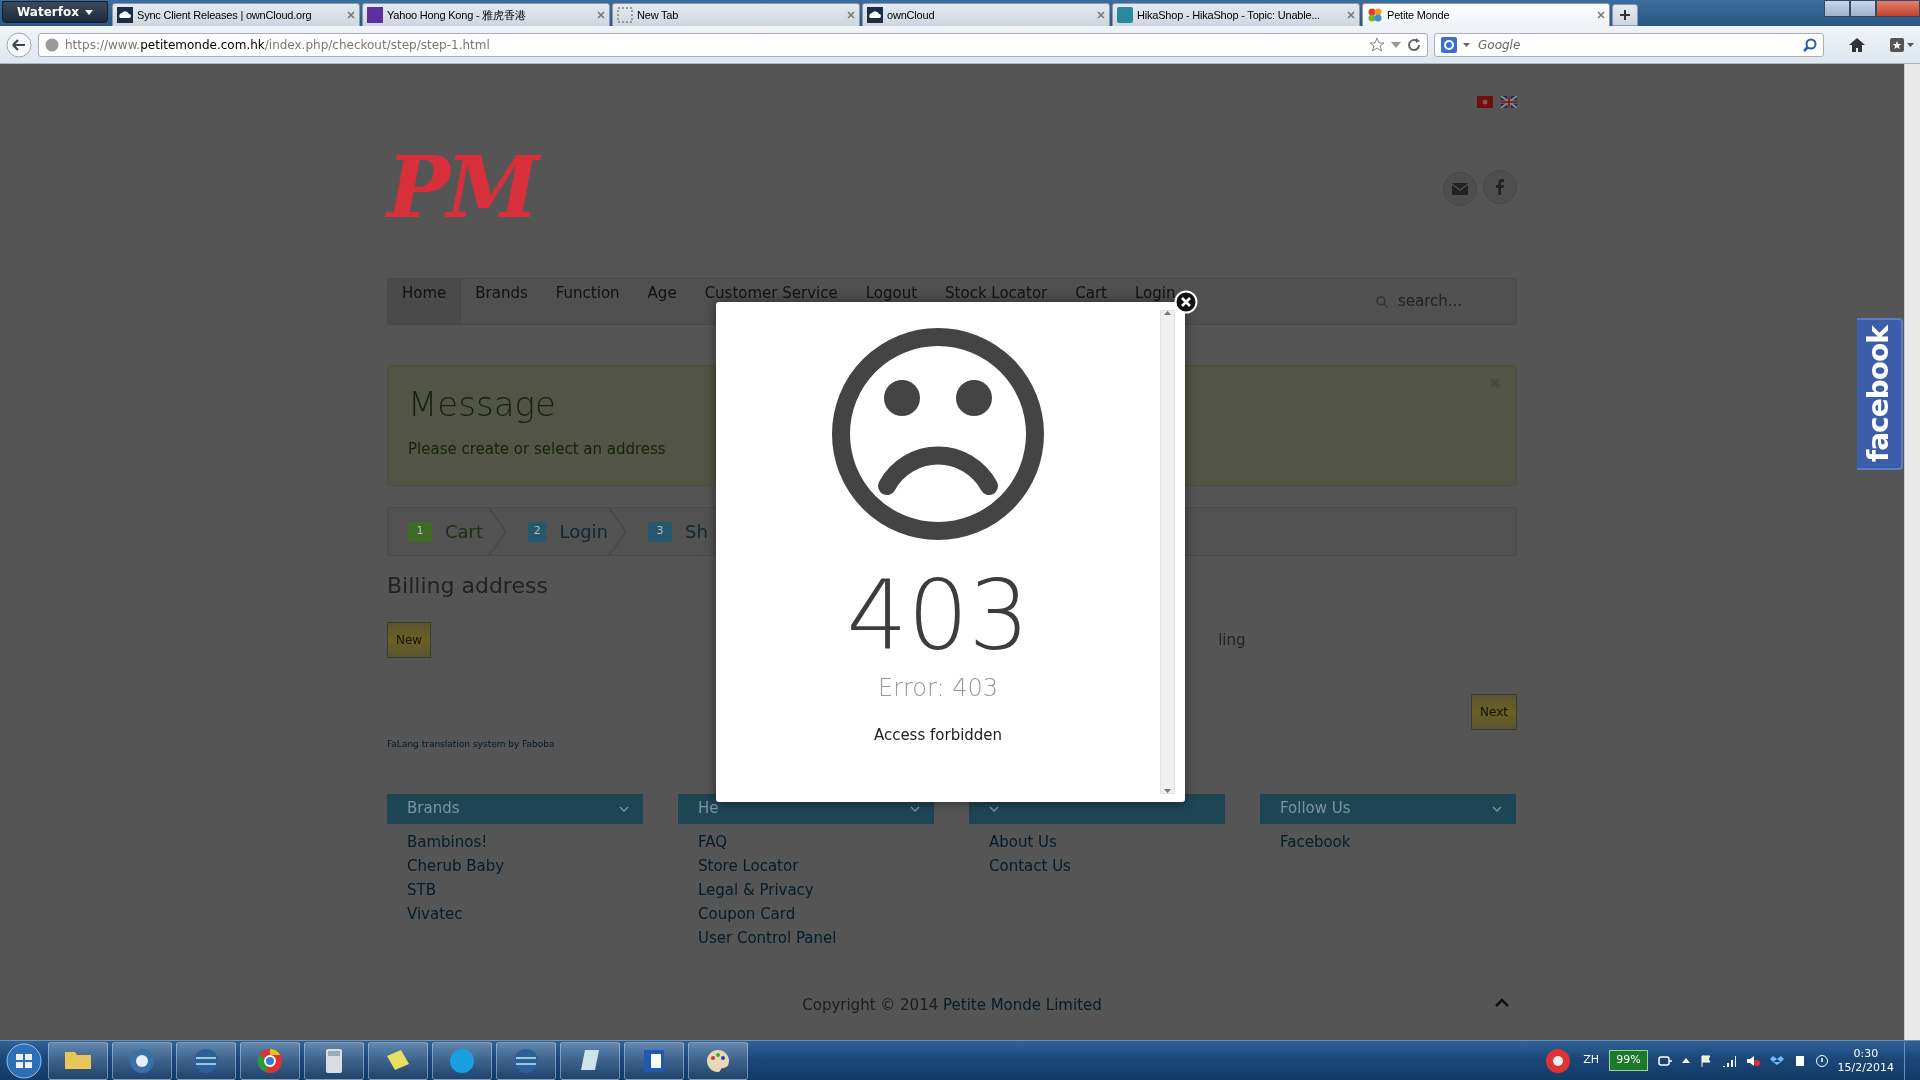 The width and height of the screenshot is (1920, 1080). What do you see at coordinates (771, 301) in the screenshot?
I see `nav-item: Customer Service` at bounding box center [771, 301].